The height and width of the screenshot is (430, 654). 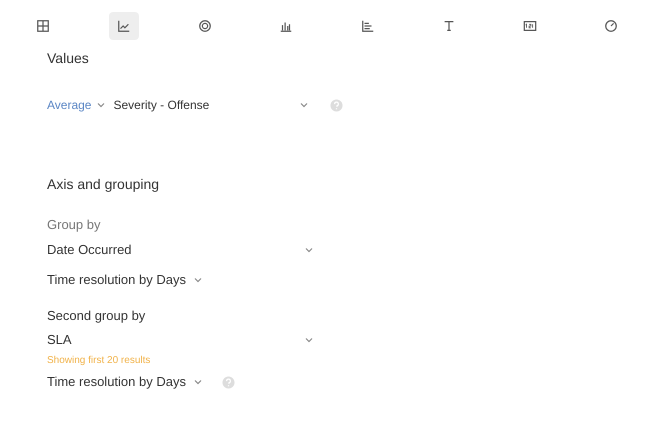 I want to click on second-group-by-dropdown: SLA, so click(x=180, y=340).